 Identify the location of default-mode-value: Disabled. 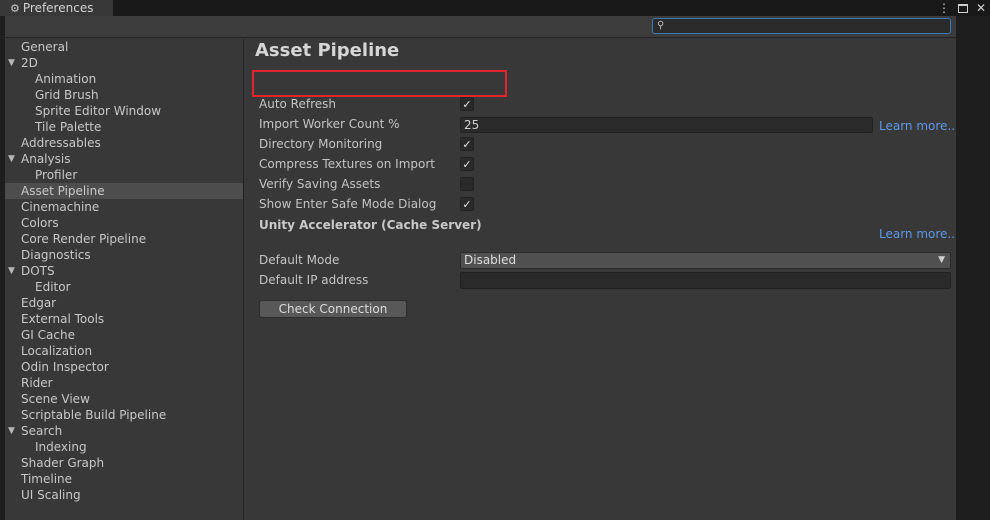
(490, 260).